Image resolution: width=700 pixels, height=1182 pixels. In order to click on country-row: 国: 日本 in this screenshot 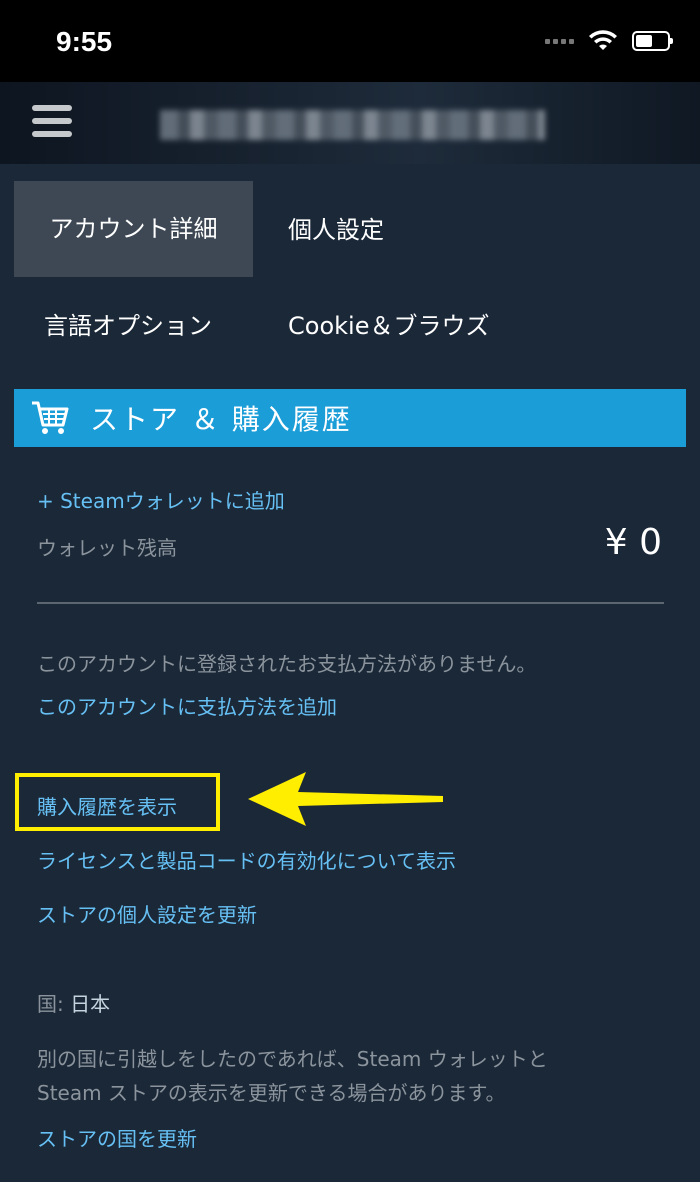, I will do `click(73, 1002)`.